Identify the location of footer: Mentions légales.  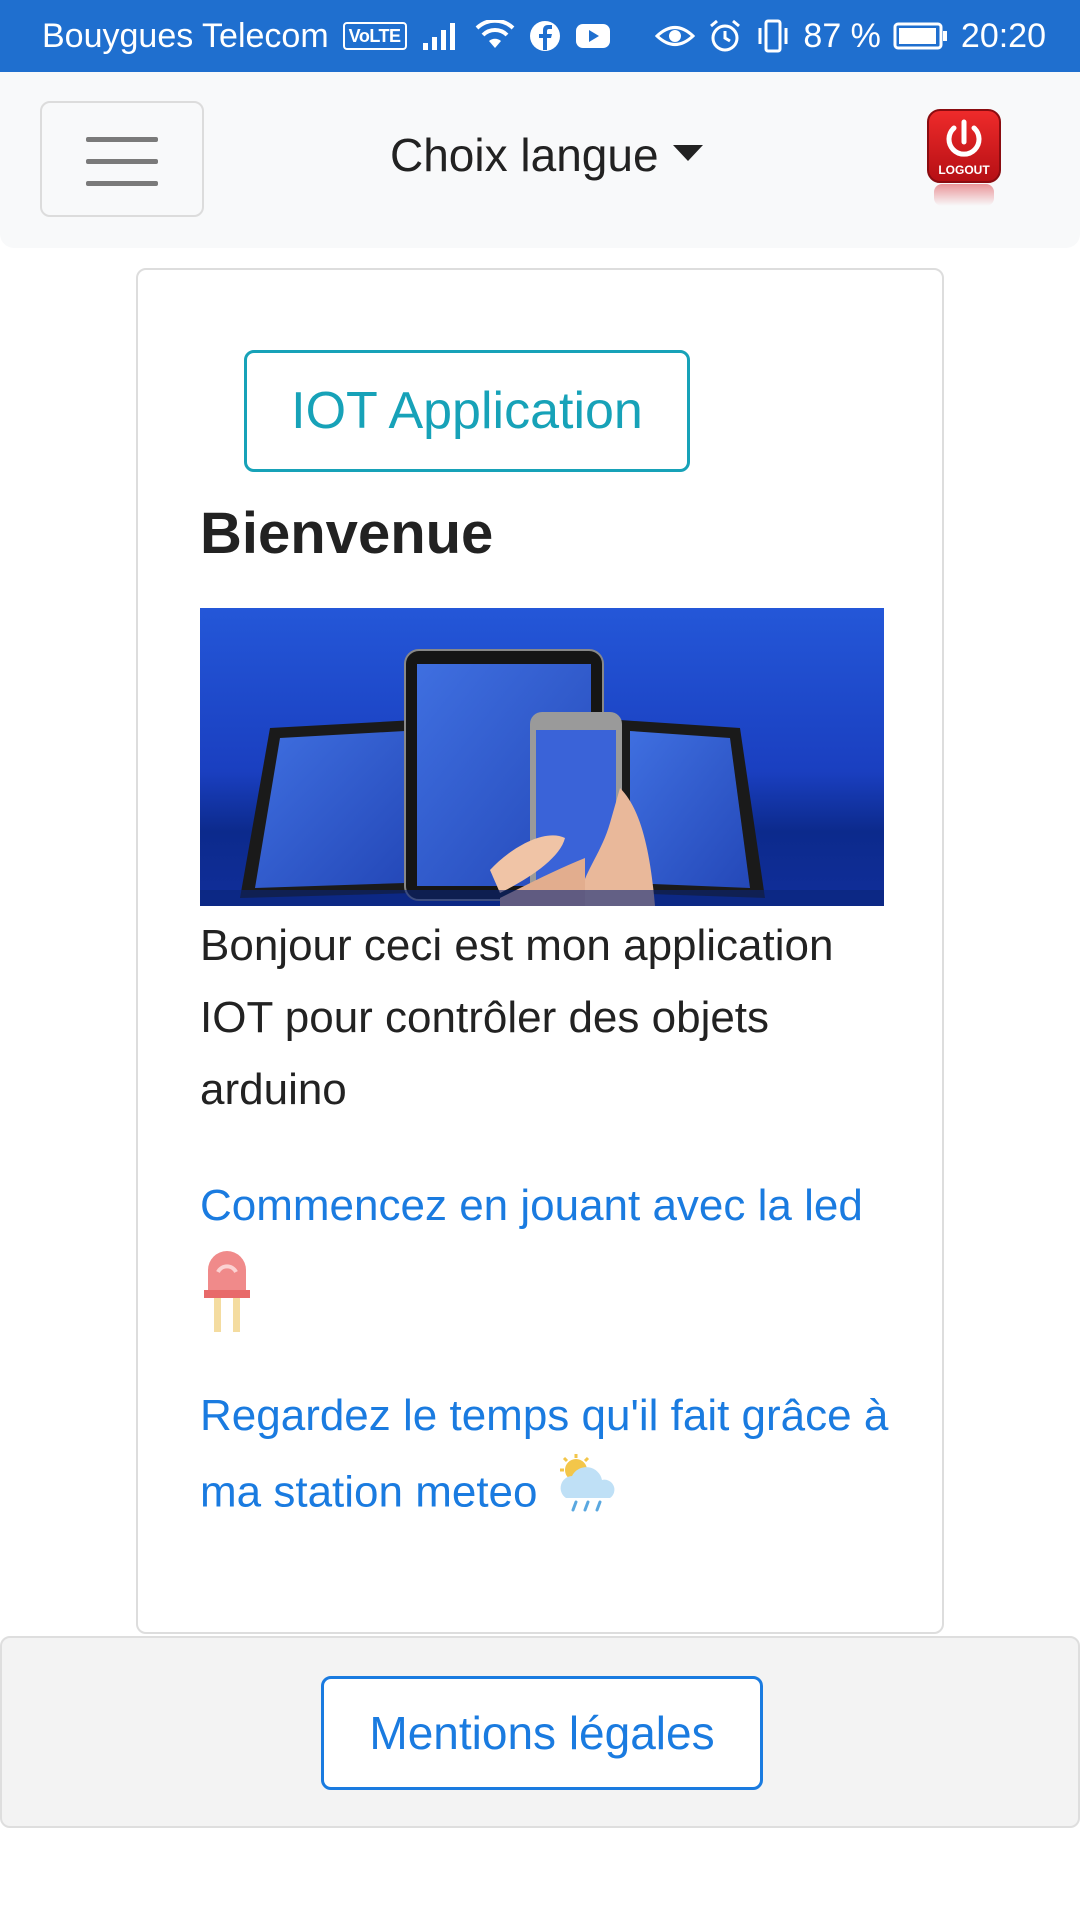
(540, 1732).